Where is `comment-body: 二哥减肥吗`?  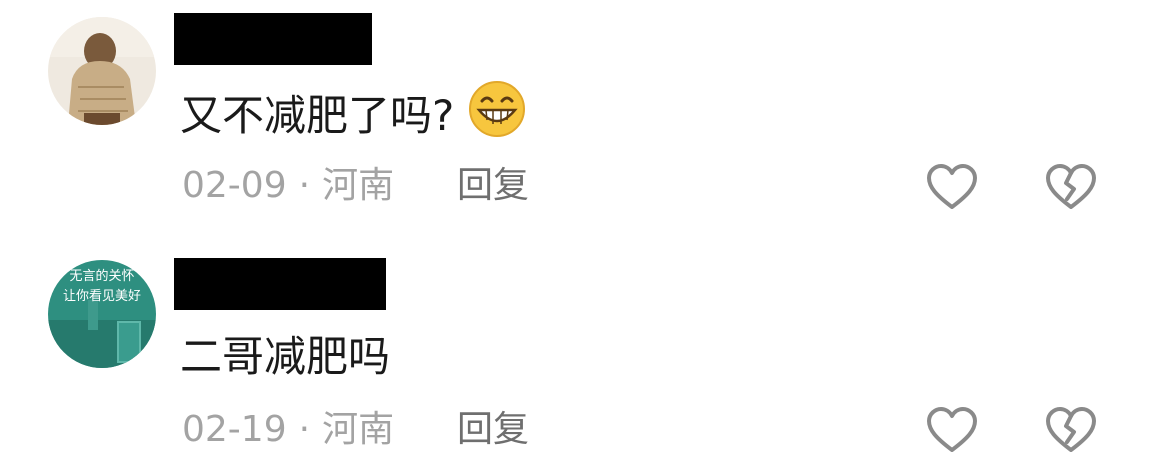 comment-body: 二哥减肥吗 is located at coordinates (285, 356).